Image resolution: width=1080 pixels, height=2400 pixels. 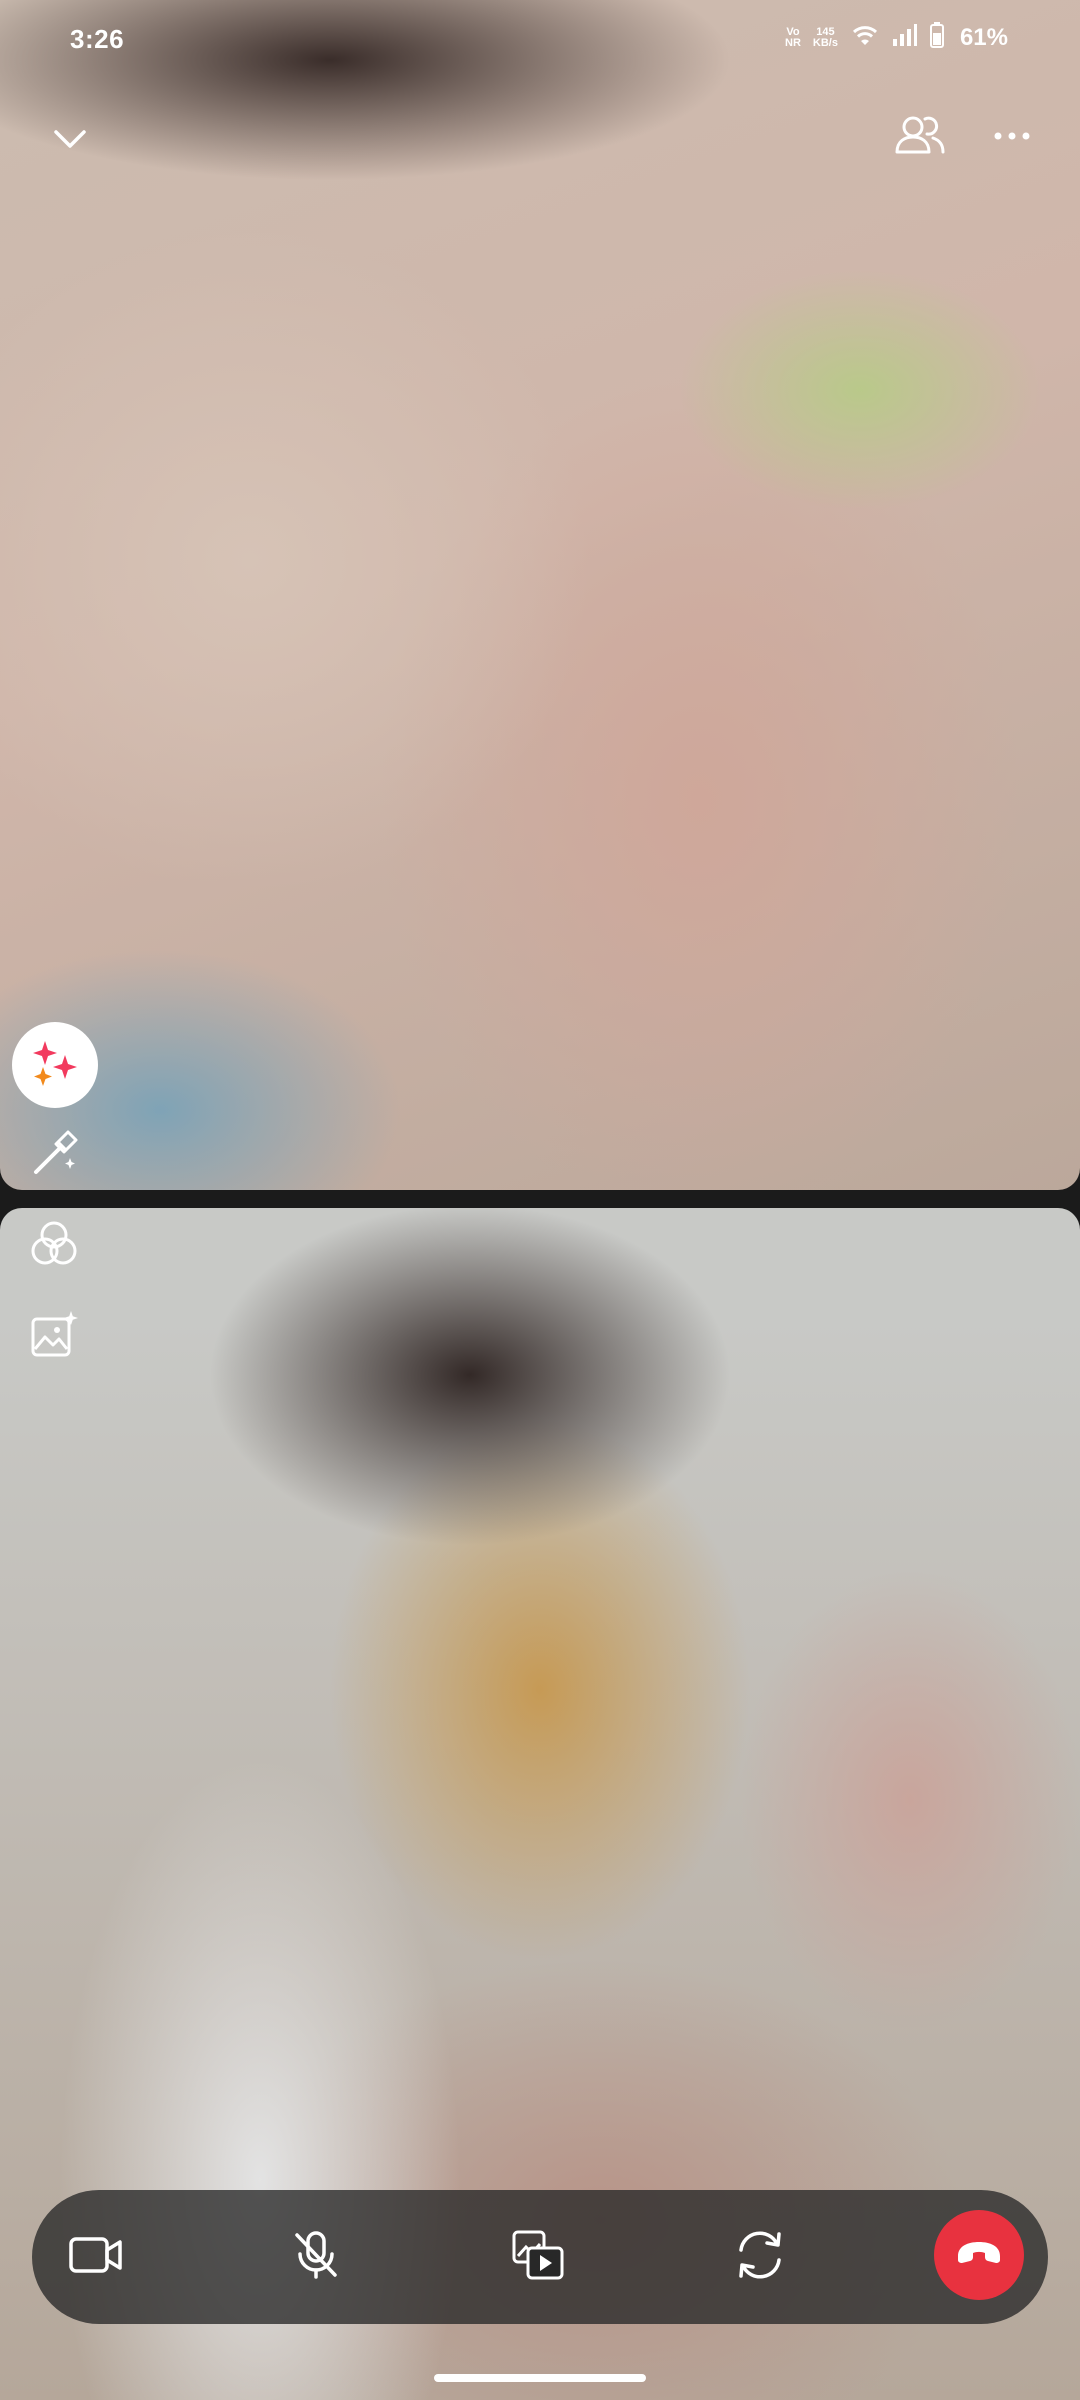 I want to click on share-media-button, so click(x=538, y=2257).